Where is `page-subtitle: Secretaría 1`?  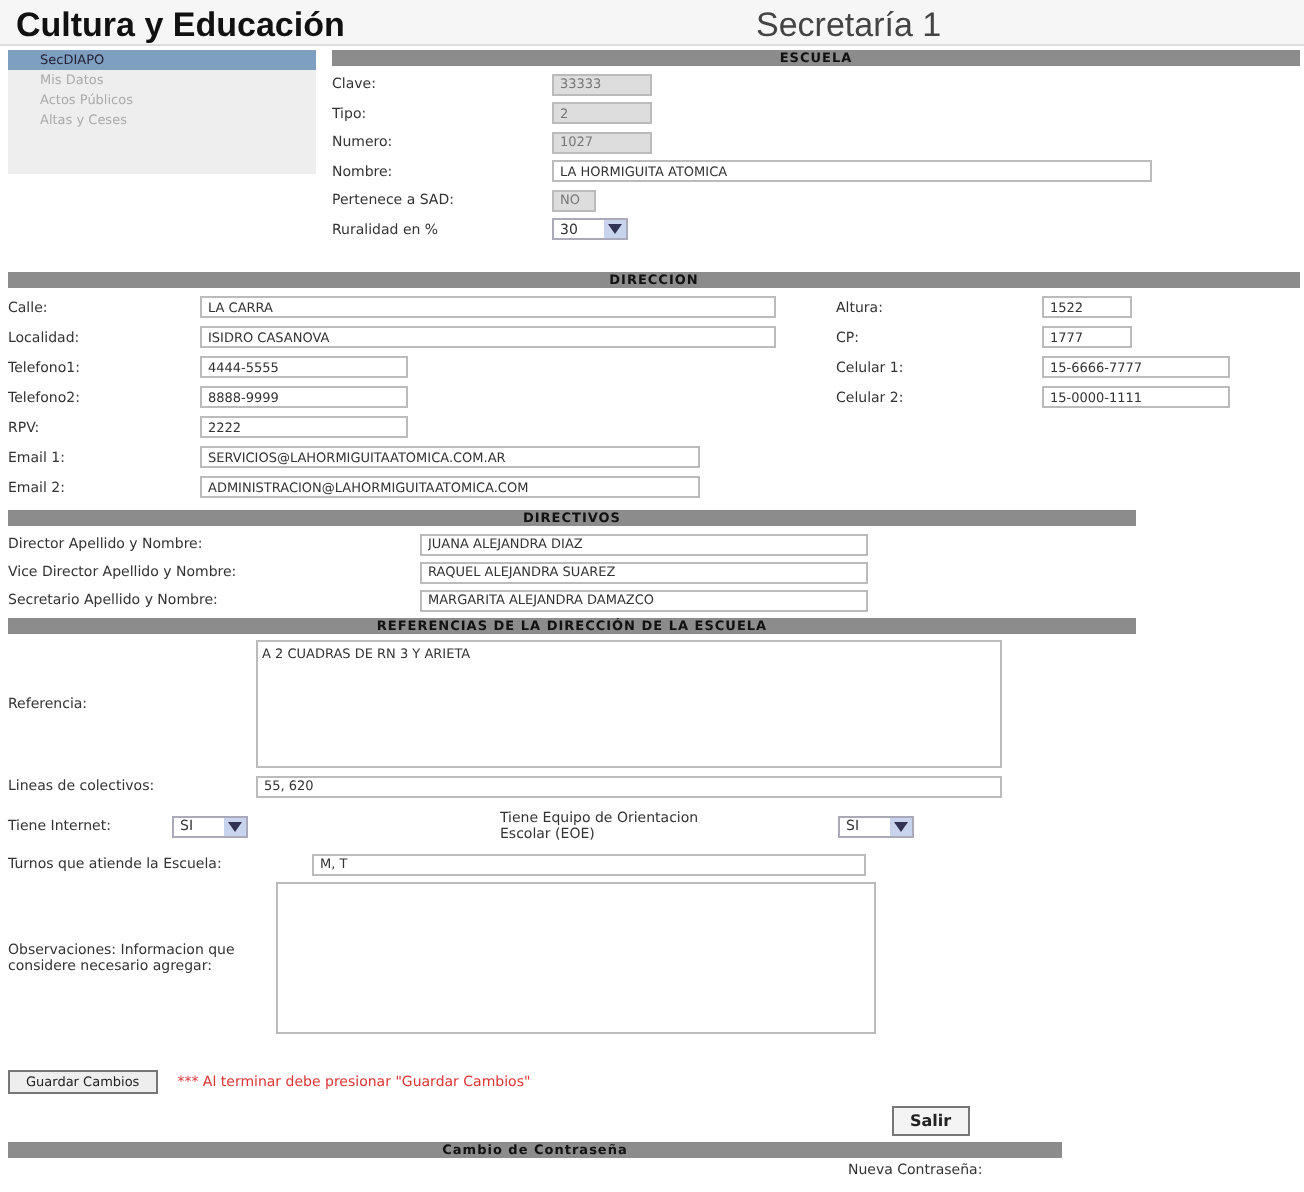
page-subtitle: Secretaría 1 is located at coordinates (849, 26).